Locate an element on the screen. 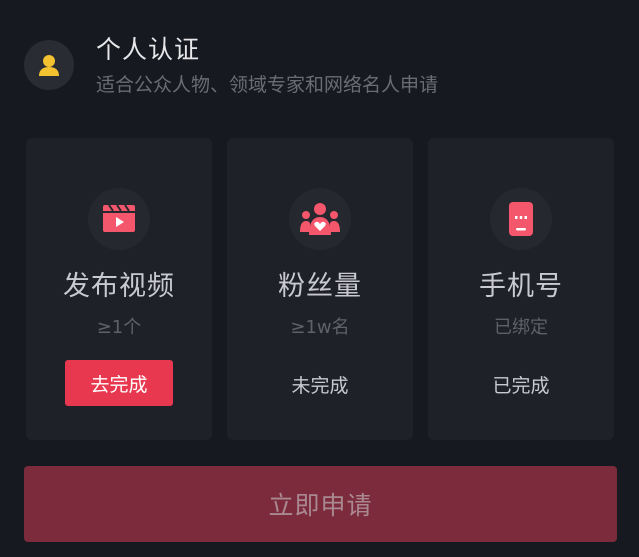  phone-icon-circle is located at coordinates (521, 219).